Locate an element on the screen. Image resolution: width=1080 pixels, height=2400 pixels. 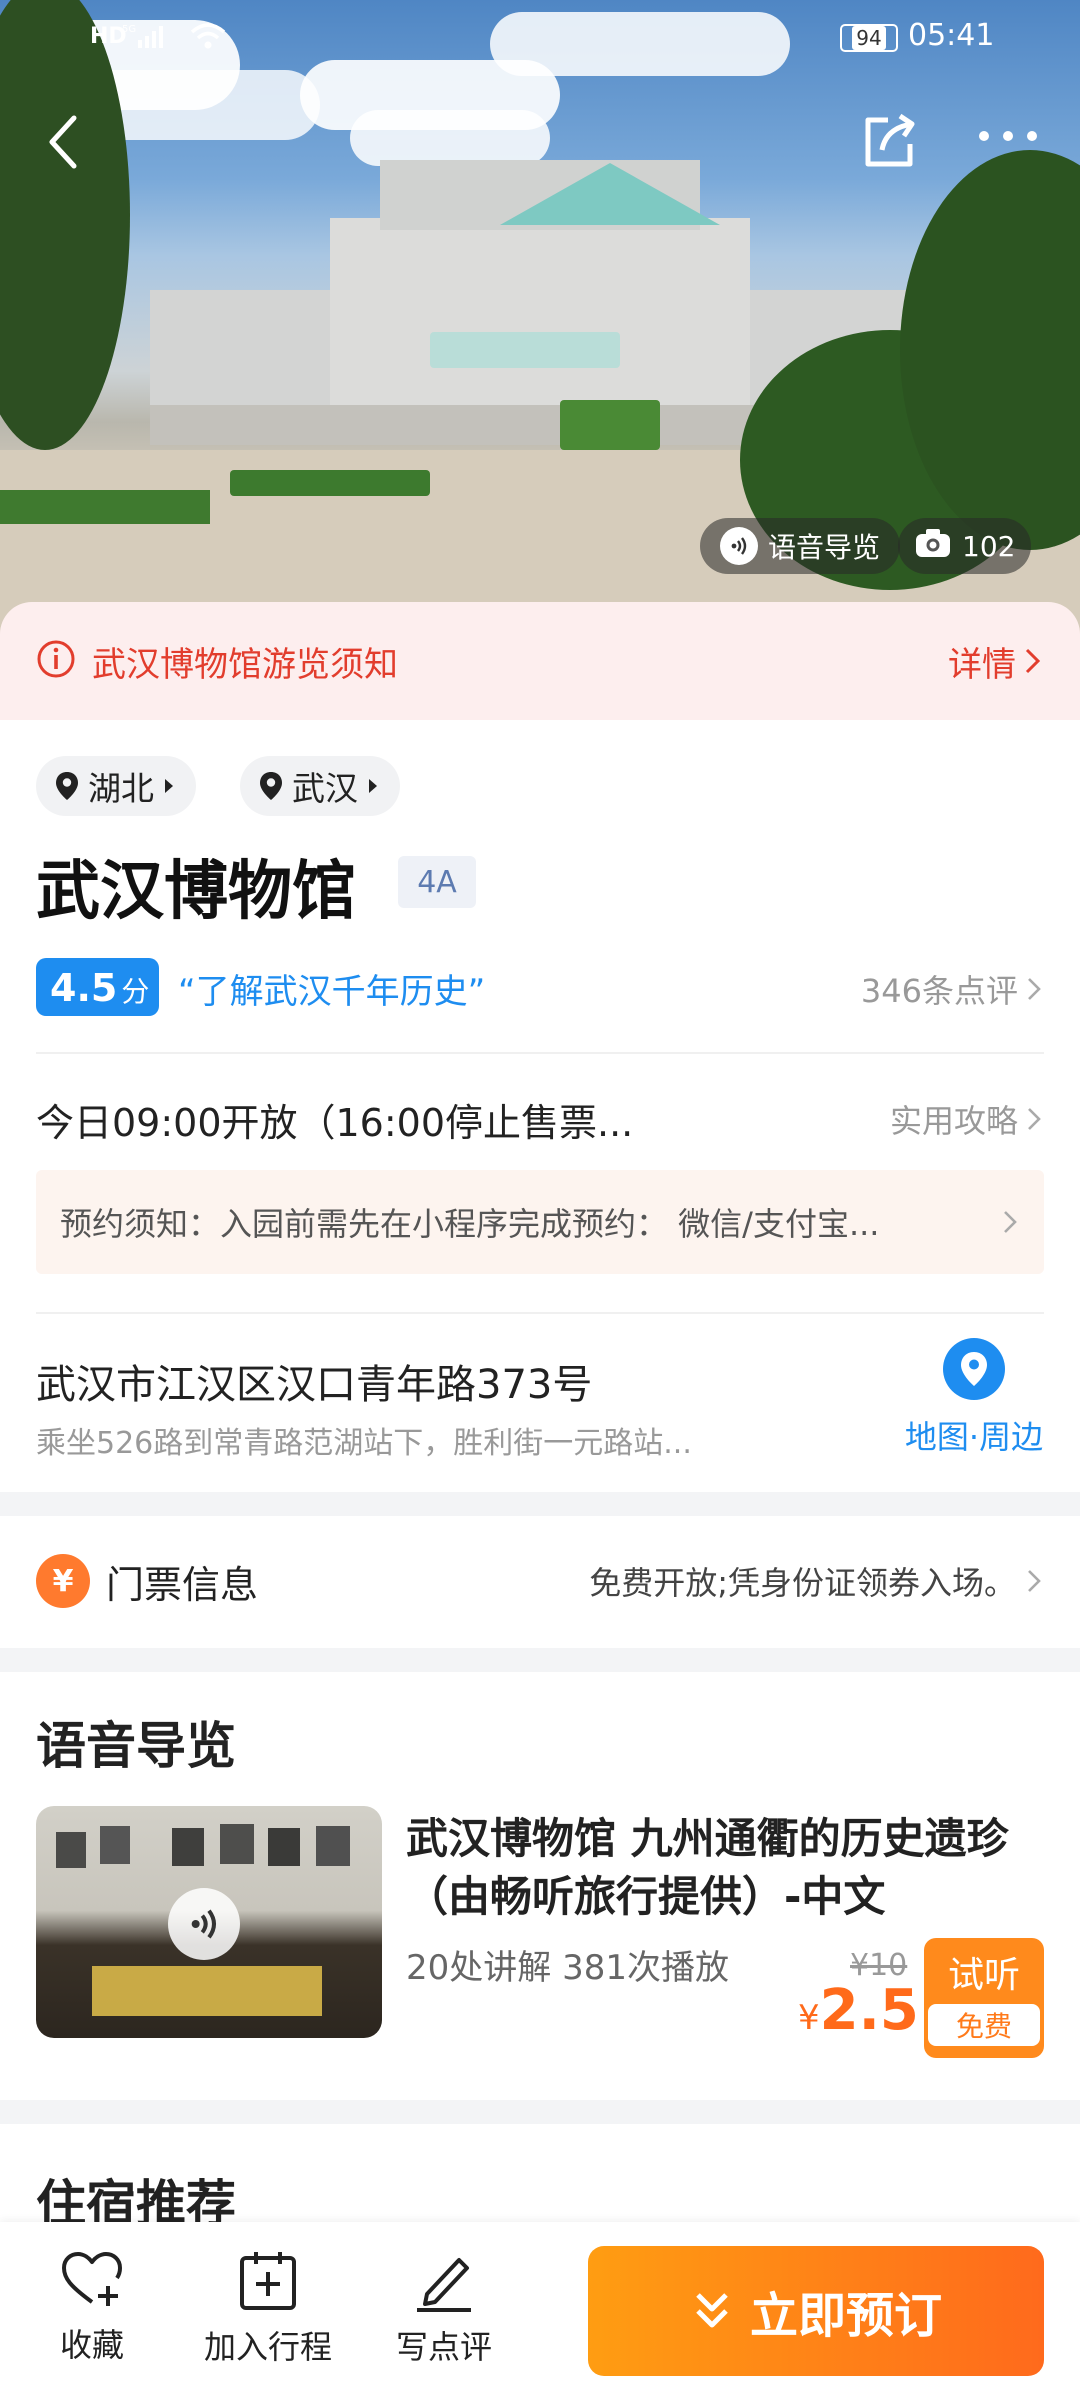
guide-link-label: 实用攻略 is located at coordinates (953, 1121).